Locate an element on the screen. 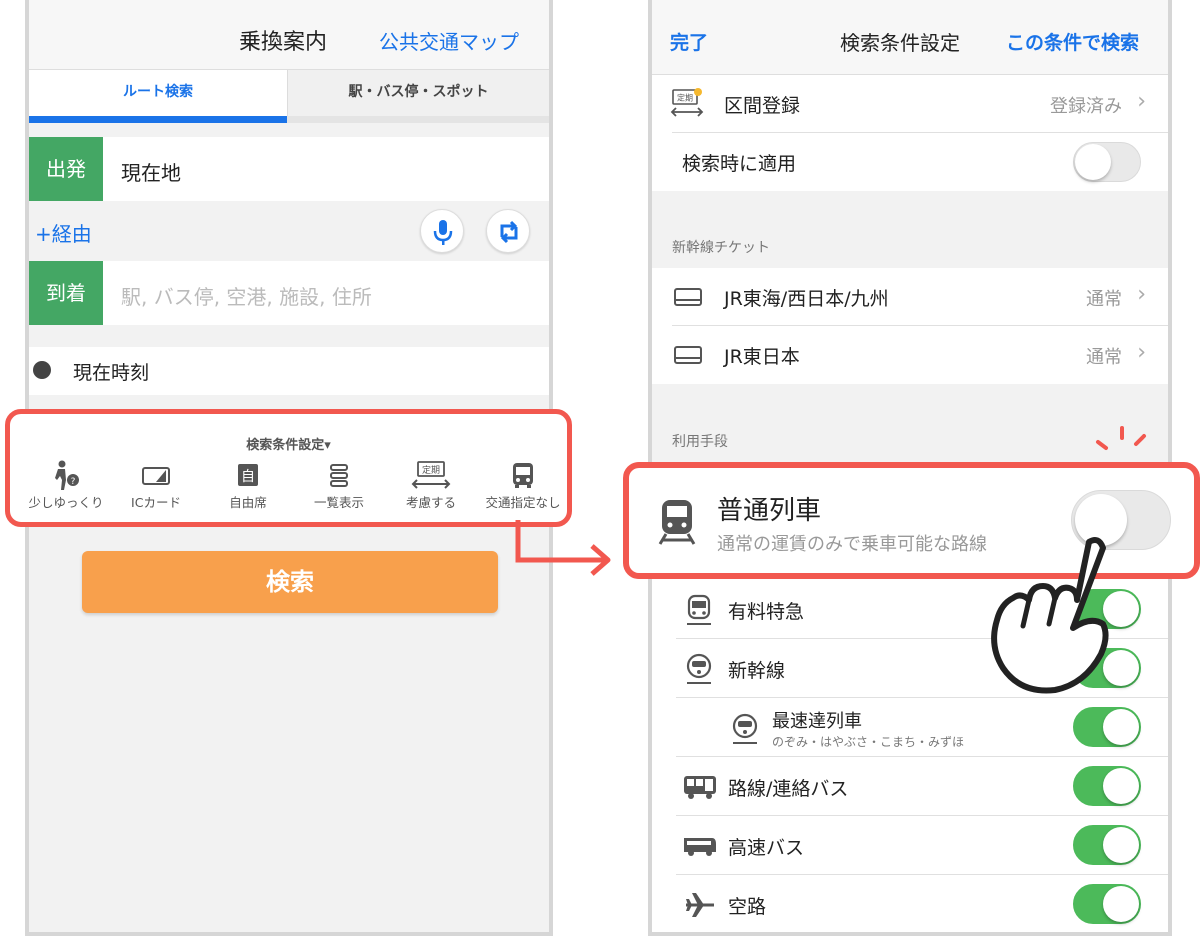  commuter-label: 区間登録 is located at coordinates (762, 106).